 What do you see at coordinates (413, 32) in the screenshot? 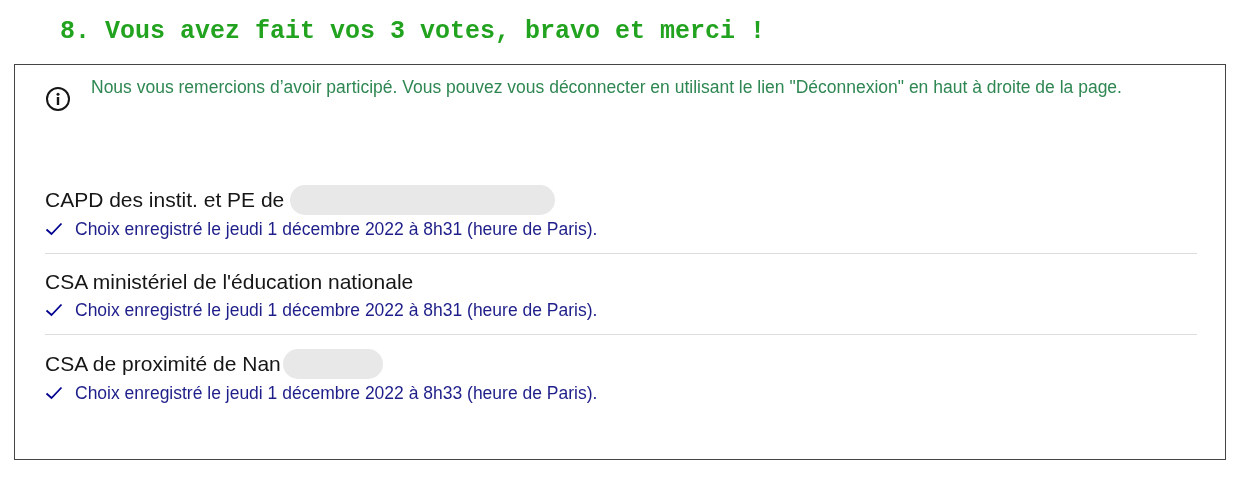
I see `page-heading: 8. Vous avez fait vos 3 votes, bravo et merci !` at bounding box center [413, 32].